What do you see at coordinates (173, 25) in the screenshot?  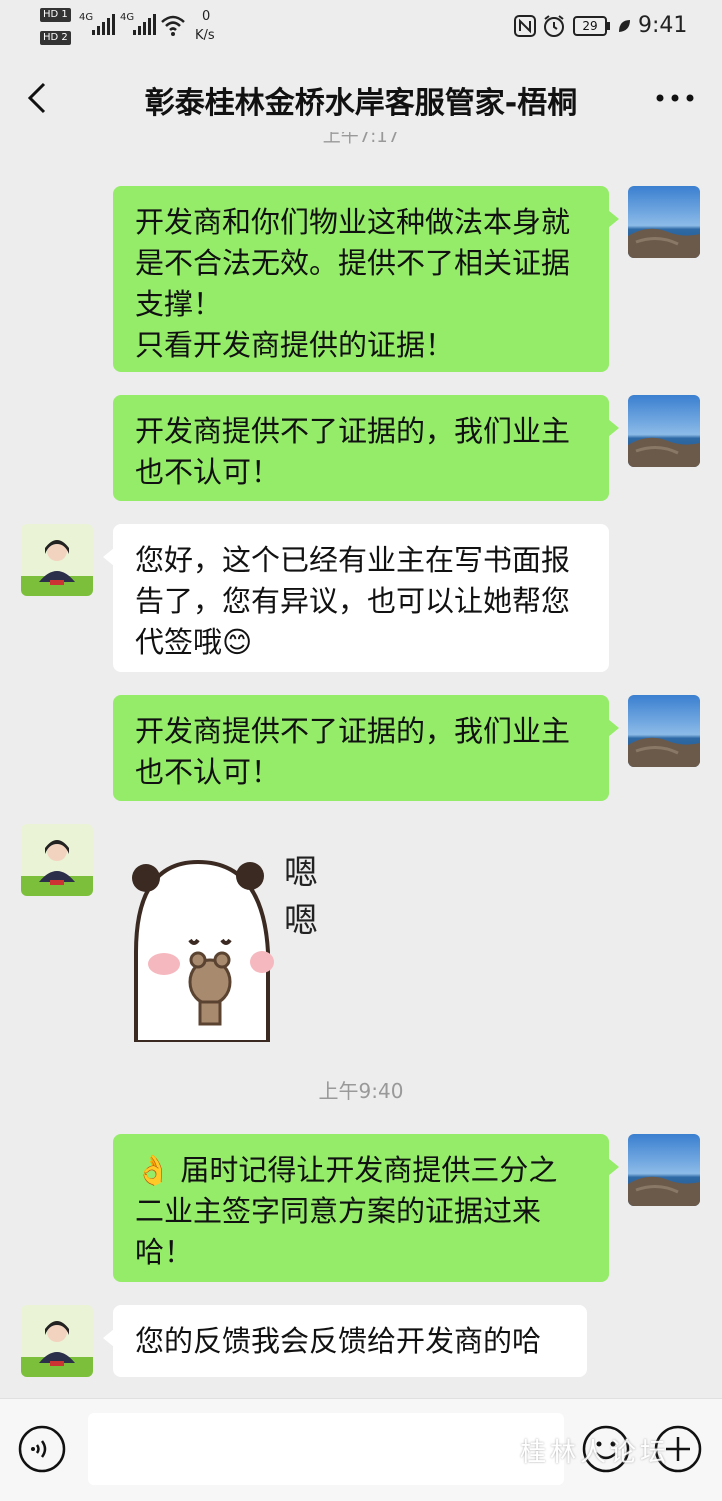 I see `wifi-icon` at bounding box center [173, 25].